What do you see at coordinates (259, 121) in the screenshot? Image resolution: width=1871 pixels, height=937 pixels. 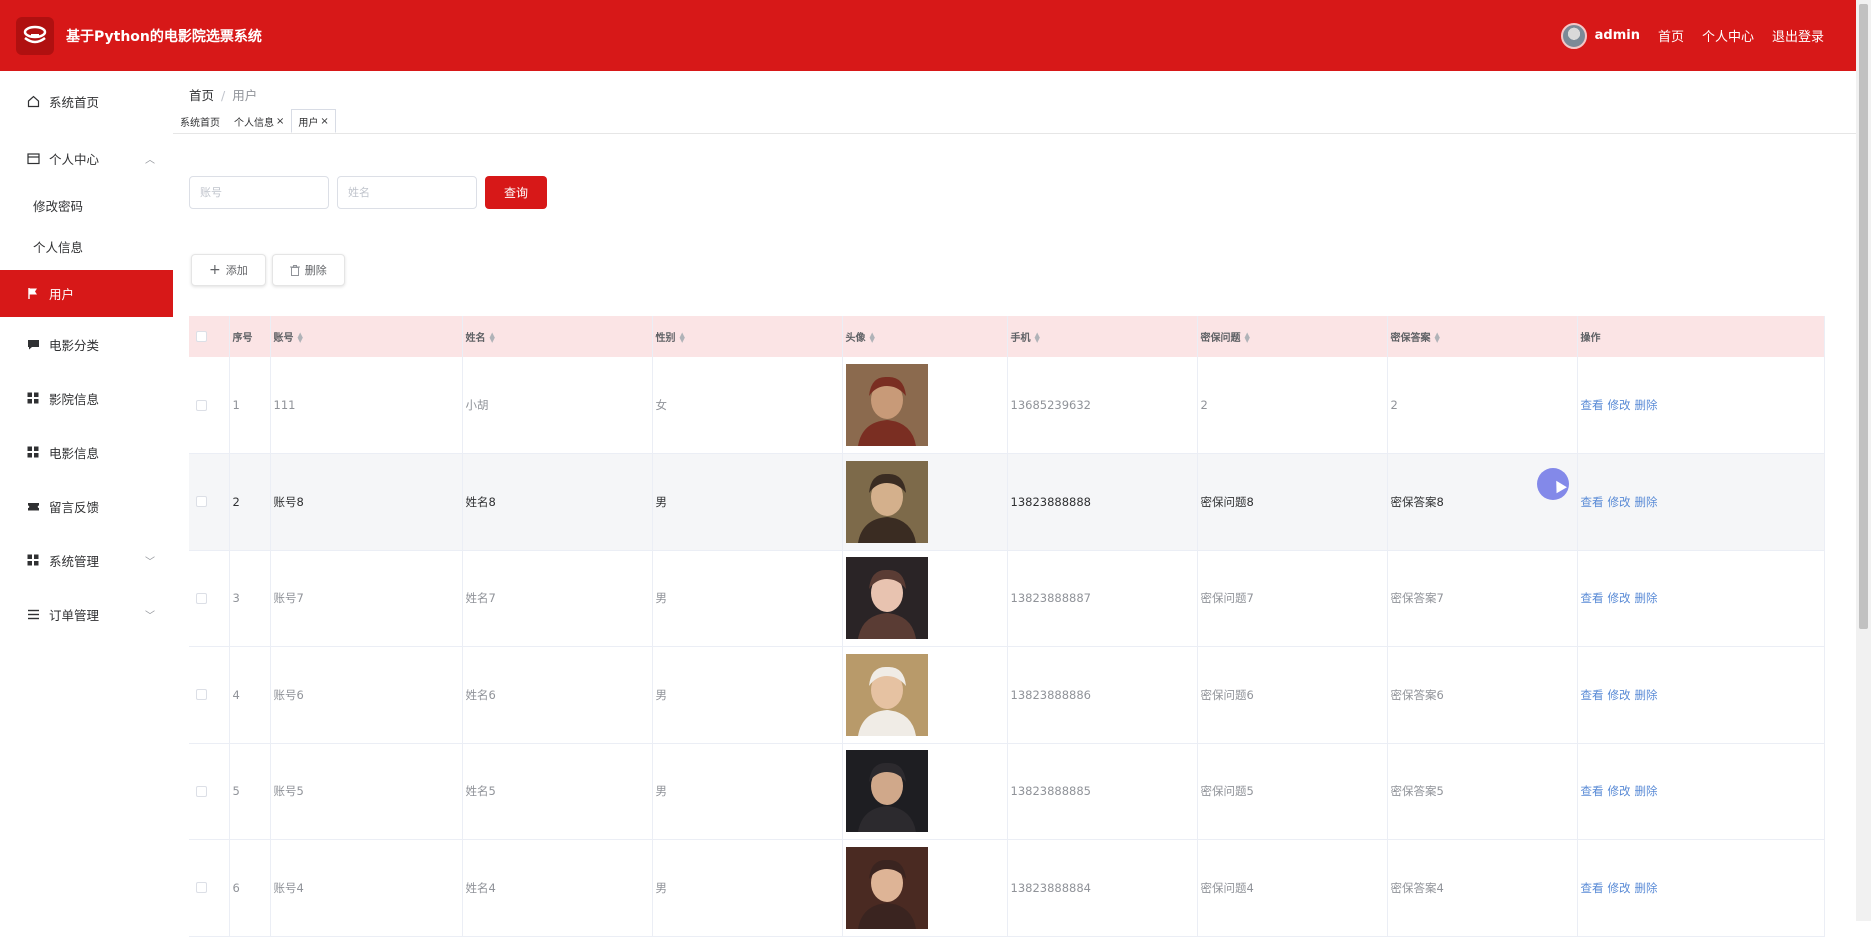 I see `tag-personal-info: 个人信息 ×` at bounding box center [259, 121].